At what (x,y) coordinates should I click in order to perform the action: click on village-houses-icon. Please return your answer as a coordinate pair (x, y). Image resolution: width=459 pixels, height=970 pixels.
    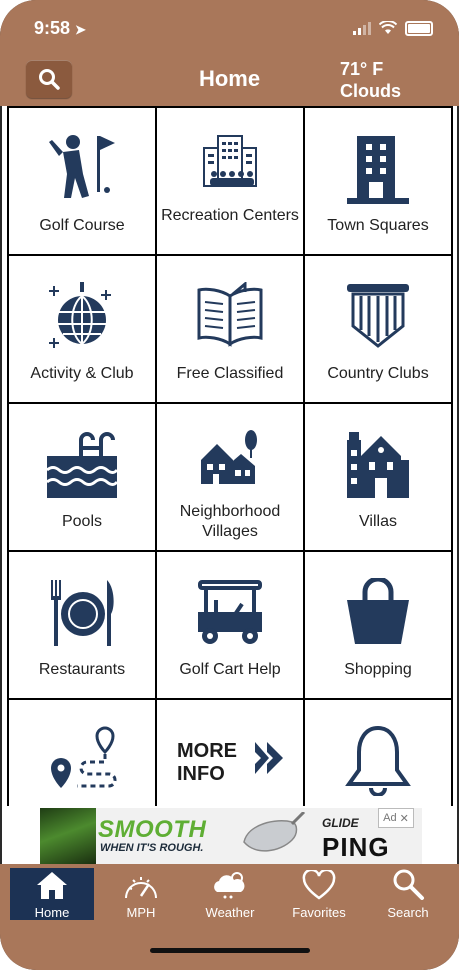
    Looking at the image, I should click on (229, 457).